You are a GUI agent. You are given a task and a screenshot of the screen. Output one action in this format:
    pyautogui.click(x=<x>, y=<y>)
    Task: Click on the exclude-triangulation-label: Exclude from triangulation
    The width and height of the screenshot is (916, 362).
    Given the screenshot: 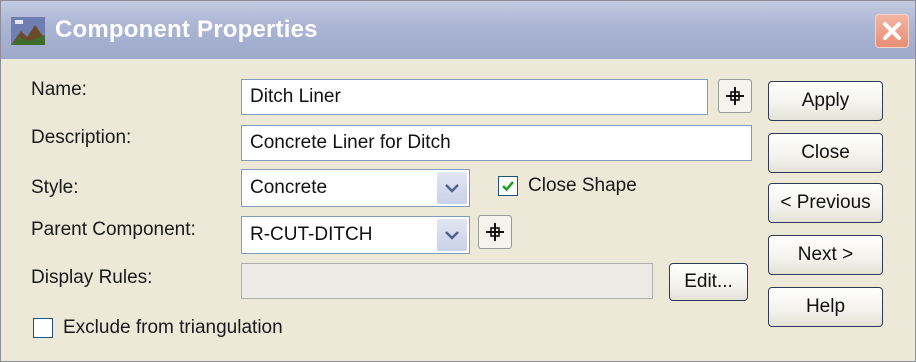 What is the action you would take?
    pyautogui.click(x=173, y=327)
    